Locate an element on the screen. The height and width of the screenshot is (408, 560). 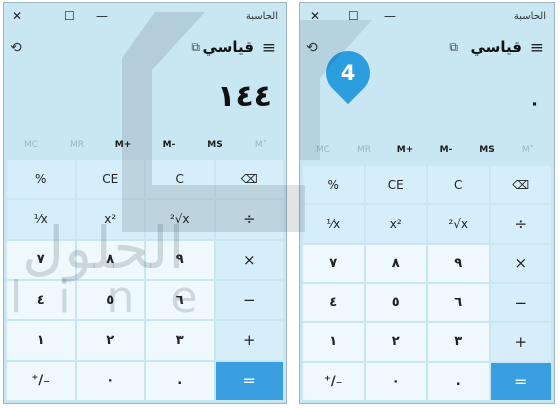
step-badge: 4 is located at coordinates (348, 73).